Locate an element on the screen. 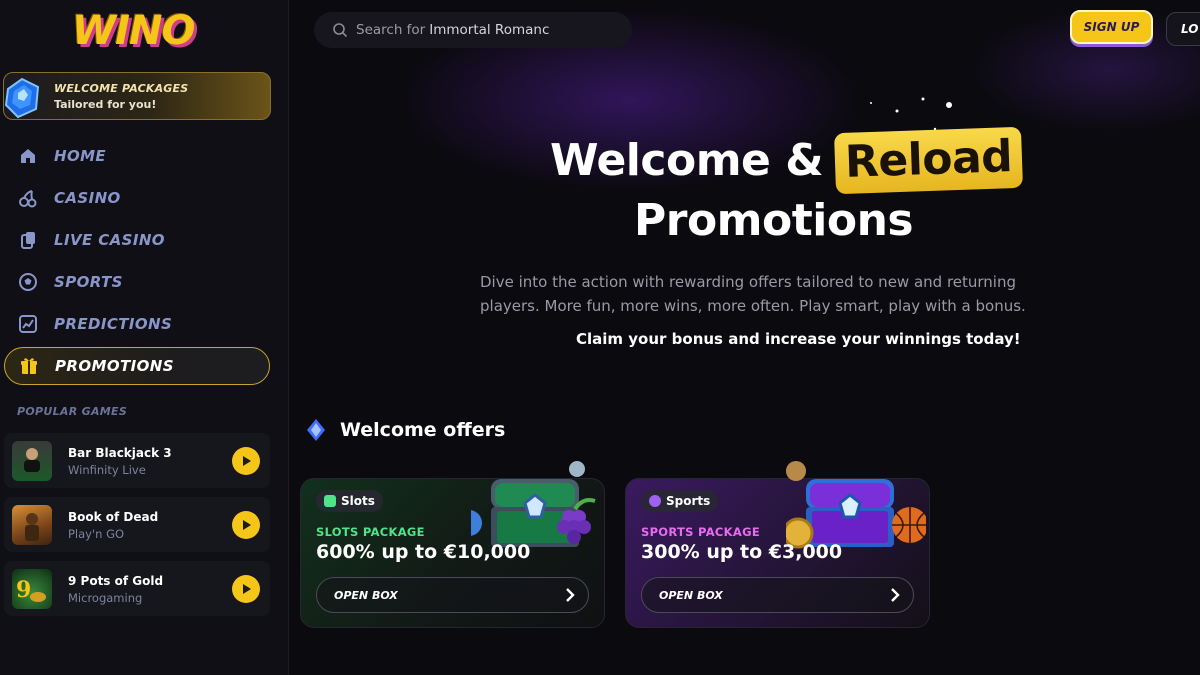 Image resolution: width=1200 pixels, height=675 pixels. sports-tag: Sports is located at coordinates (680, 501).